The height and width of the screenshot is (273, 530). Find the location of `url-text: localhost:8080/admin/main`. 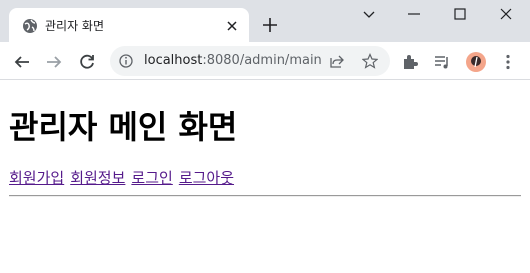

url-text: localhost:8080/admin/main is located at coordinates (233, 60).